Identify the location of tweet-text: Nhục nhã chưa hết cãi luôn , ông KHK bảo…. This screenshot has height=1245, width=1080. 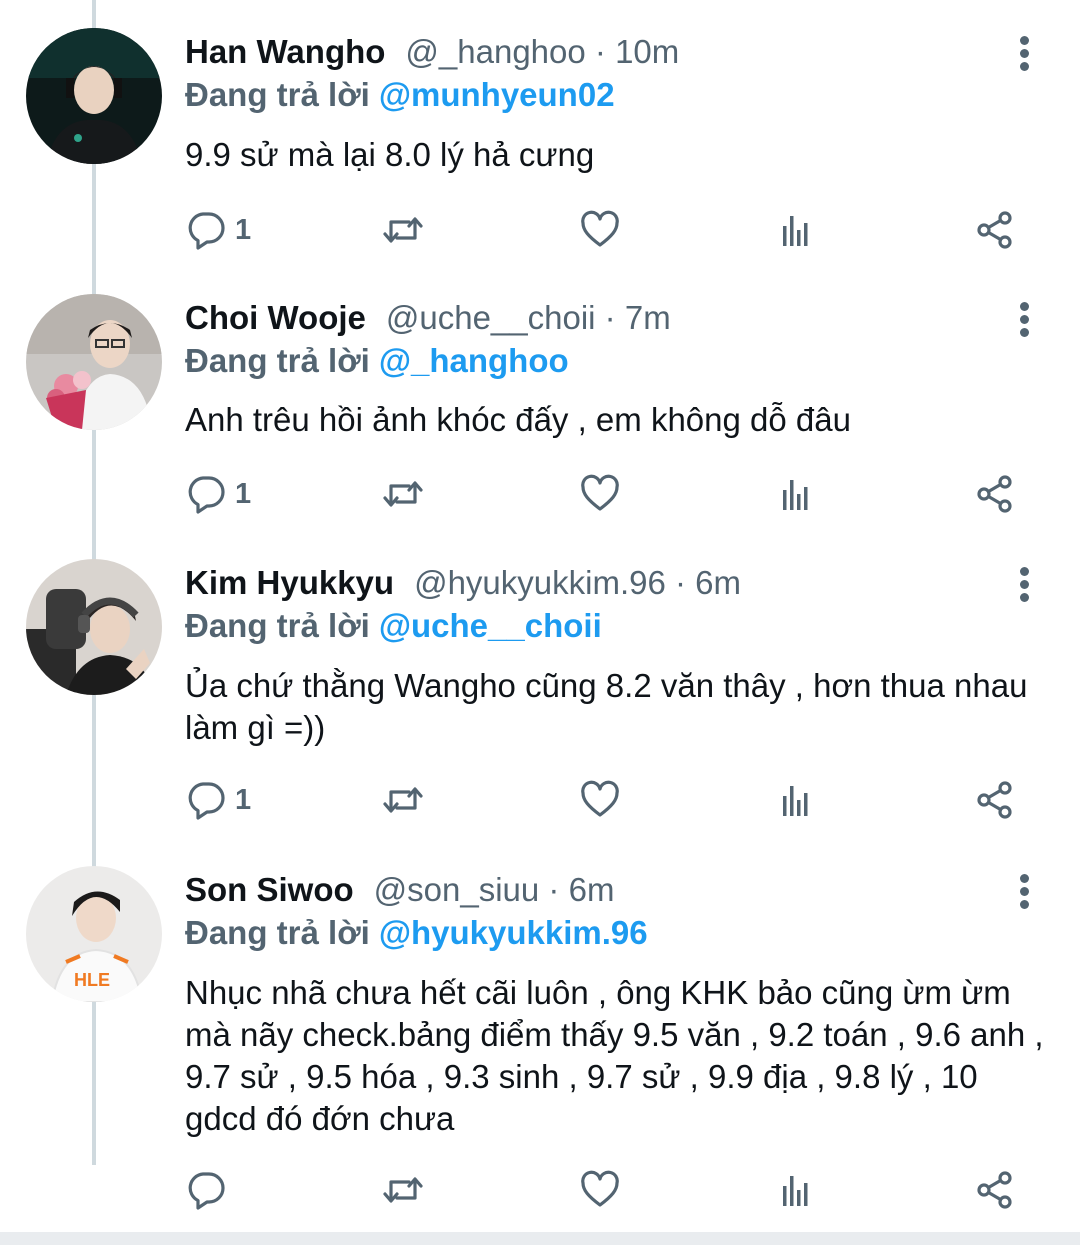
(614, 1055).